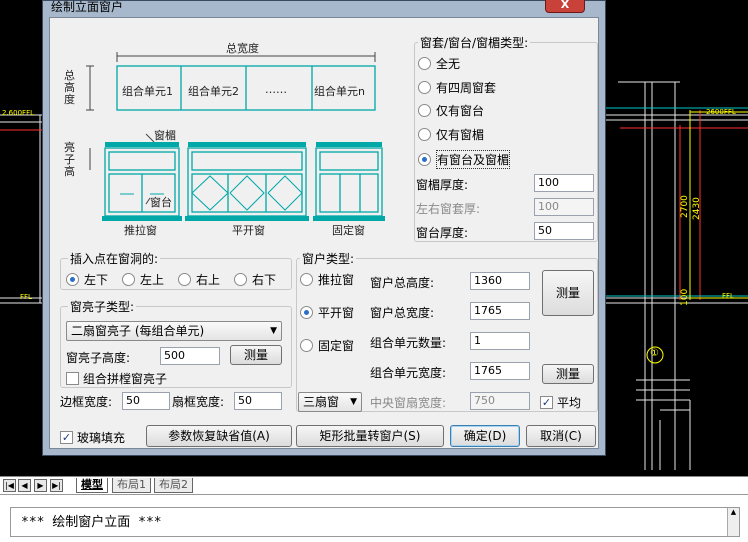  I want to click on cad-fl-right: FFL, so click(728, 296).